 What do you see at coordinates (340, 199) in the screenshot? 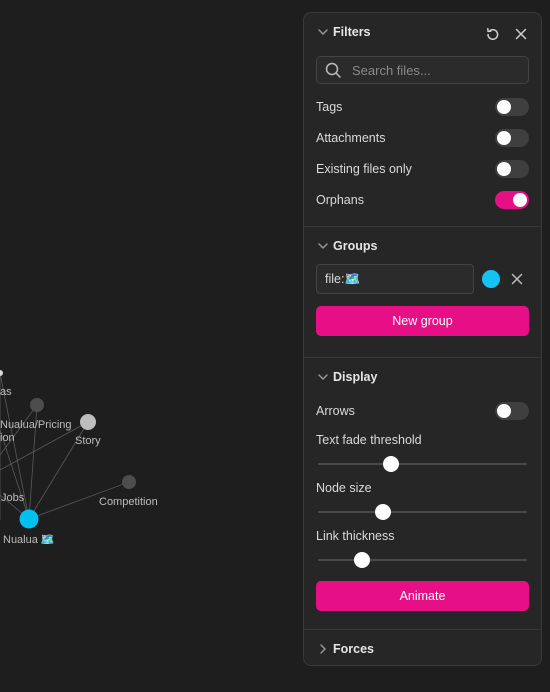
I see `toggle-label: Orphans` at bounding box center [340, 199].